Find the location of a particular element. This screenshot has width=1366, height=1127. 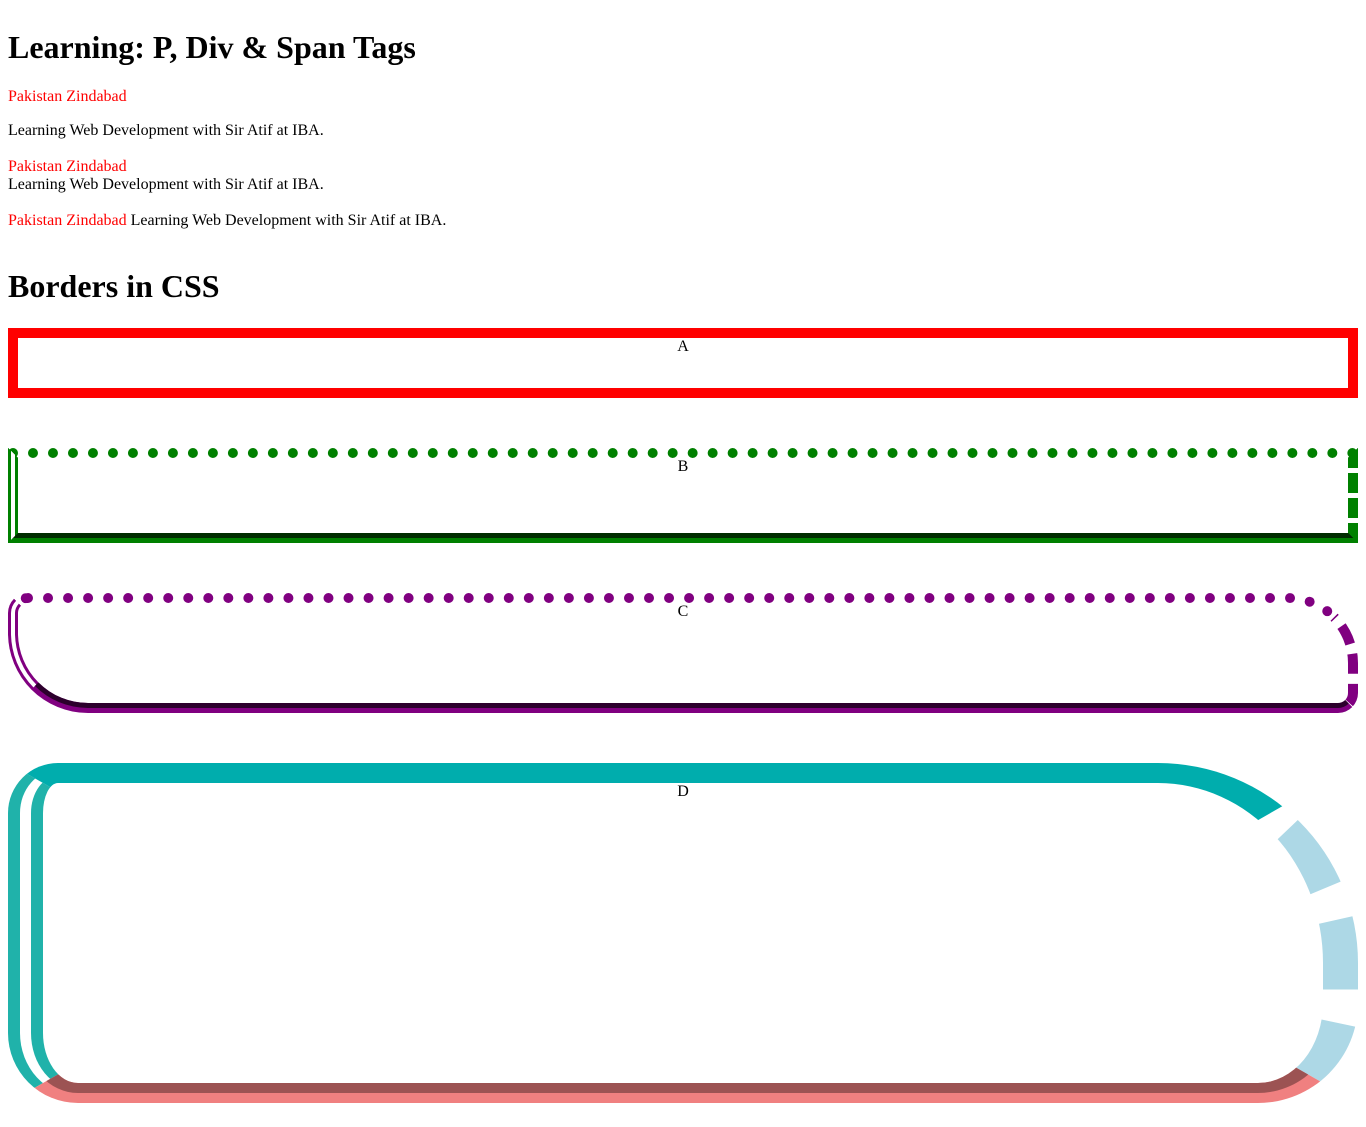

box-label-a: A is located at coordinates (683, 346).